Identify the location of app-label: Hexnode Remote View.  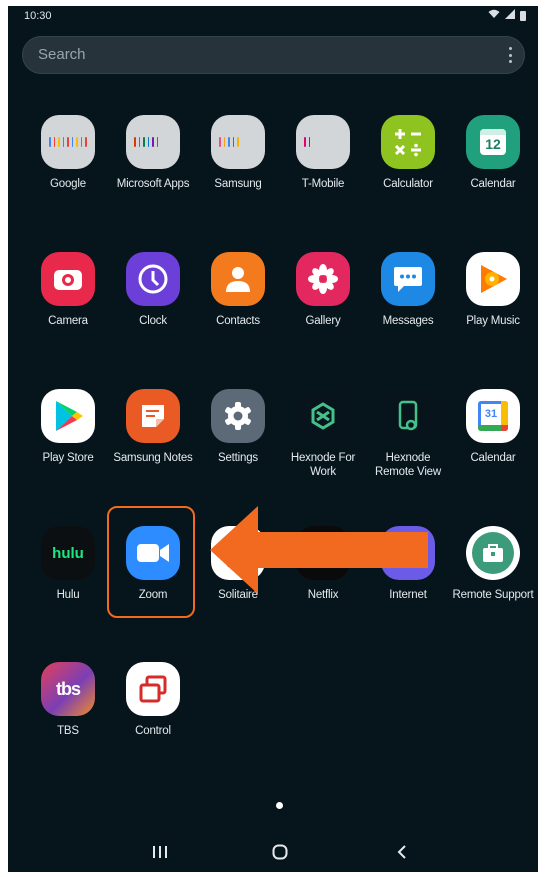
(408, 465).